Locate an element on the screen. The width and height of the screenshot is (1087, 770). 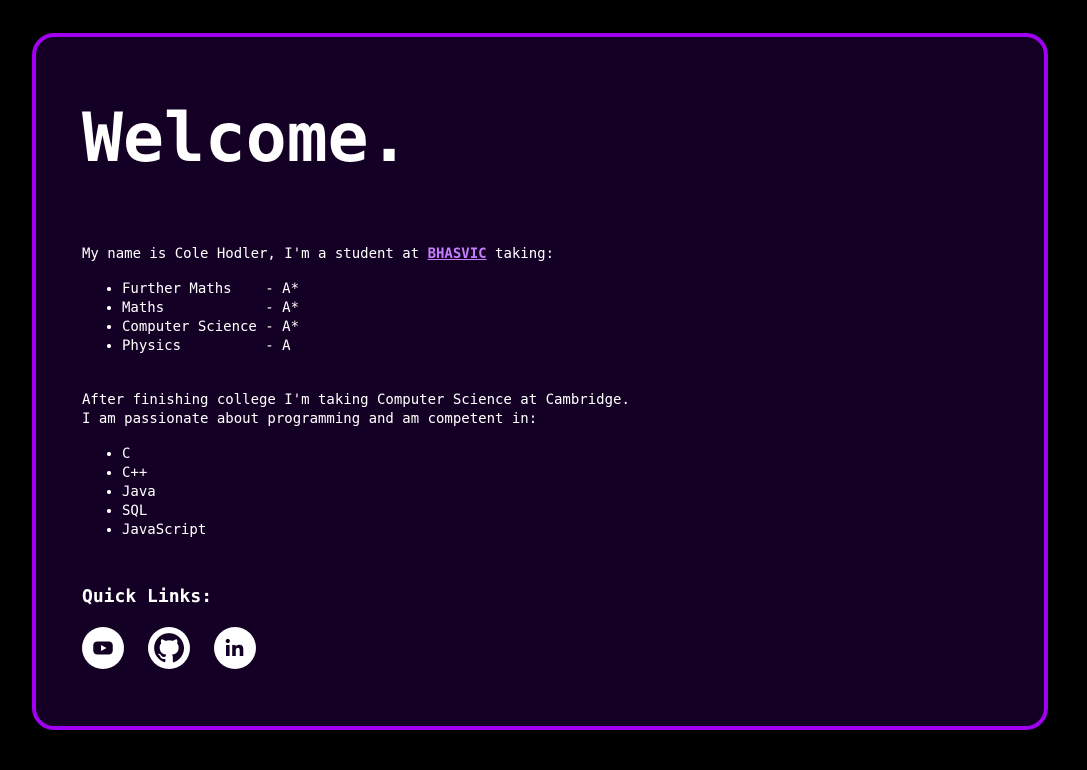
intro-after-link: taking: is located at coordinates (520, 254).